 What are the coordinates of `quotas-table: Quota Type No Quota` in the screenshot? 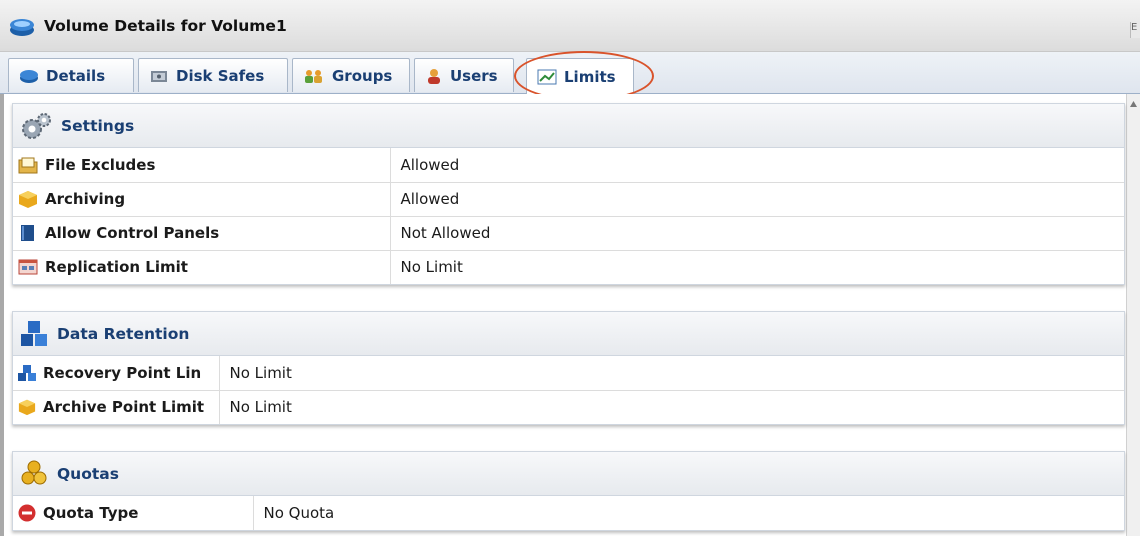 It's located at (568, 513).